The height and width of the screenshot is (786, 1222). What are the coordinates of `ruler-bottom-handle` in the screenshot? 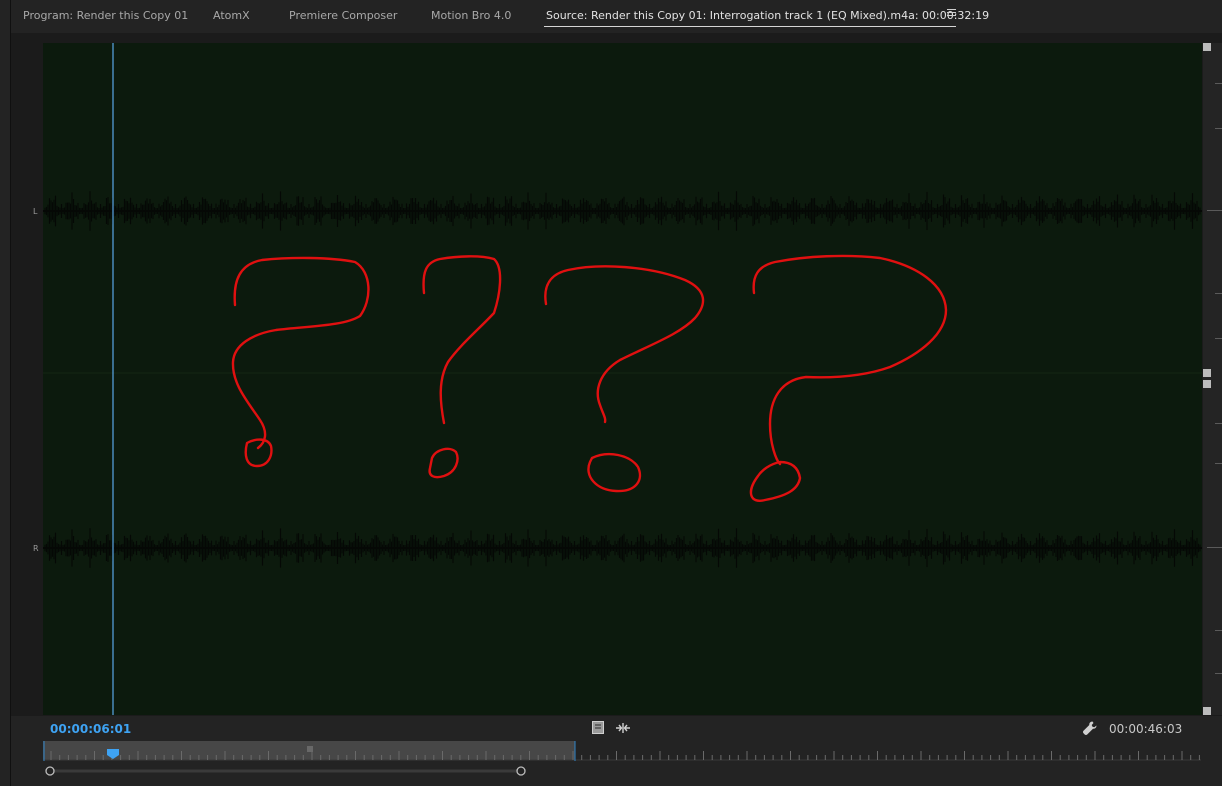 It's located at (1207, 711).